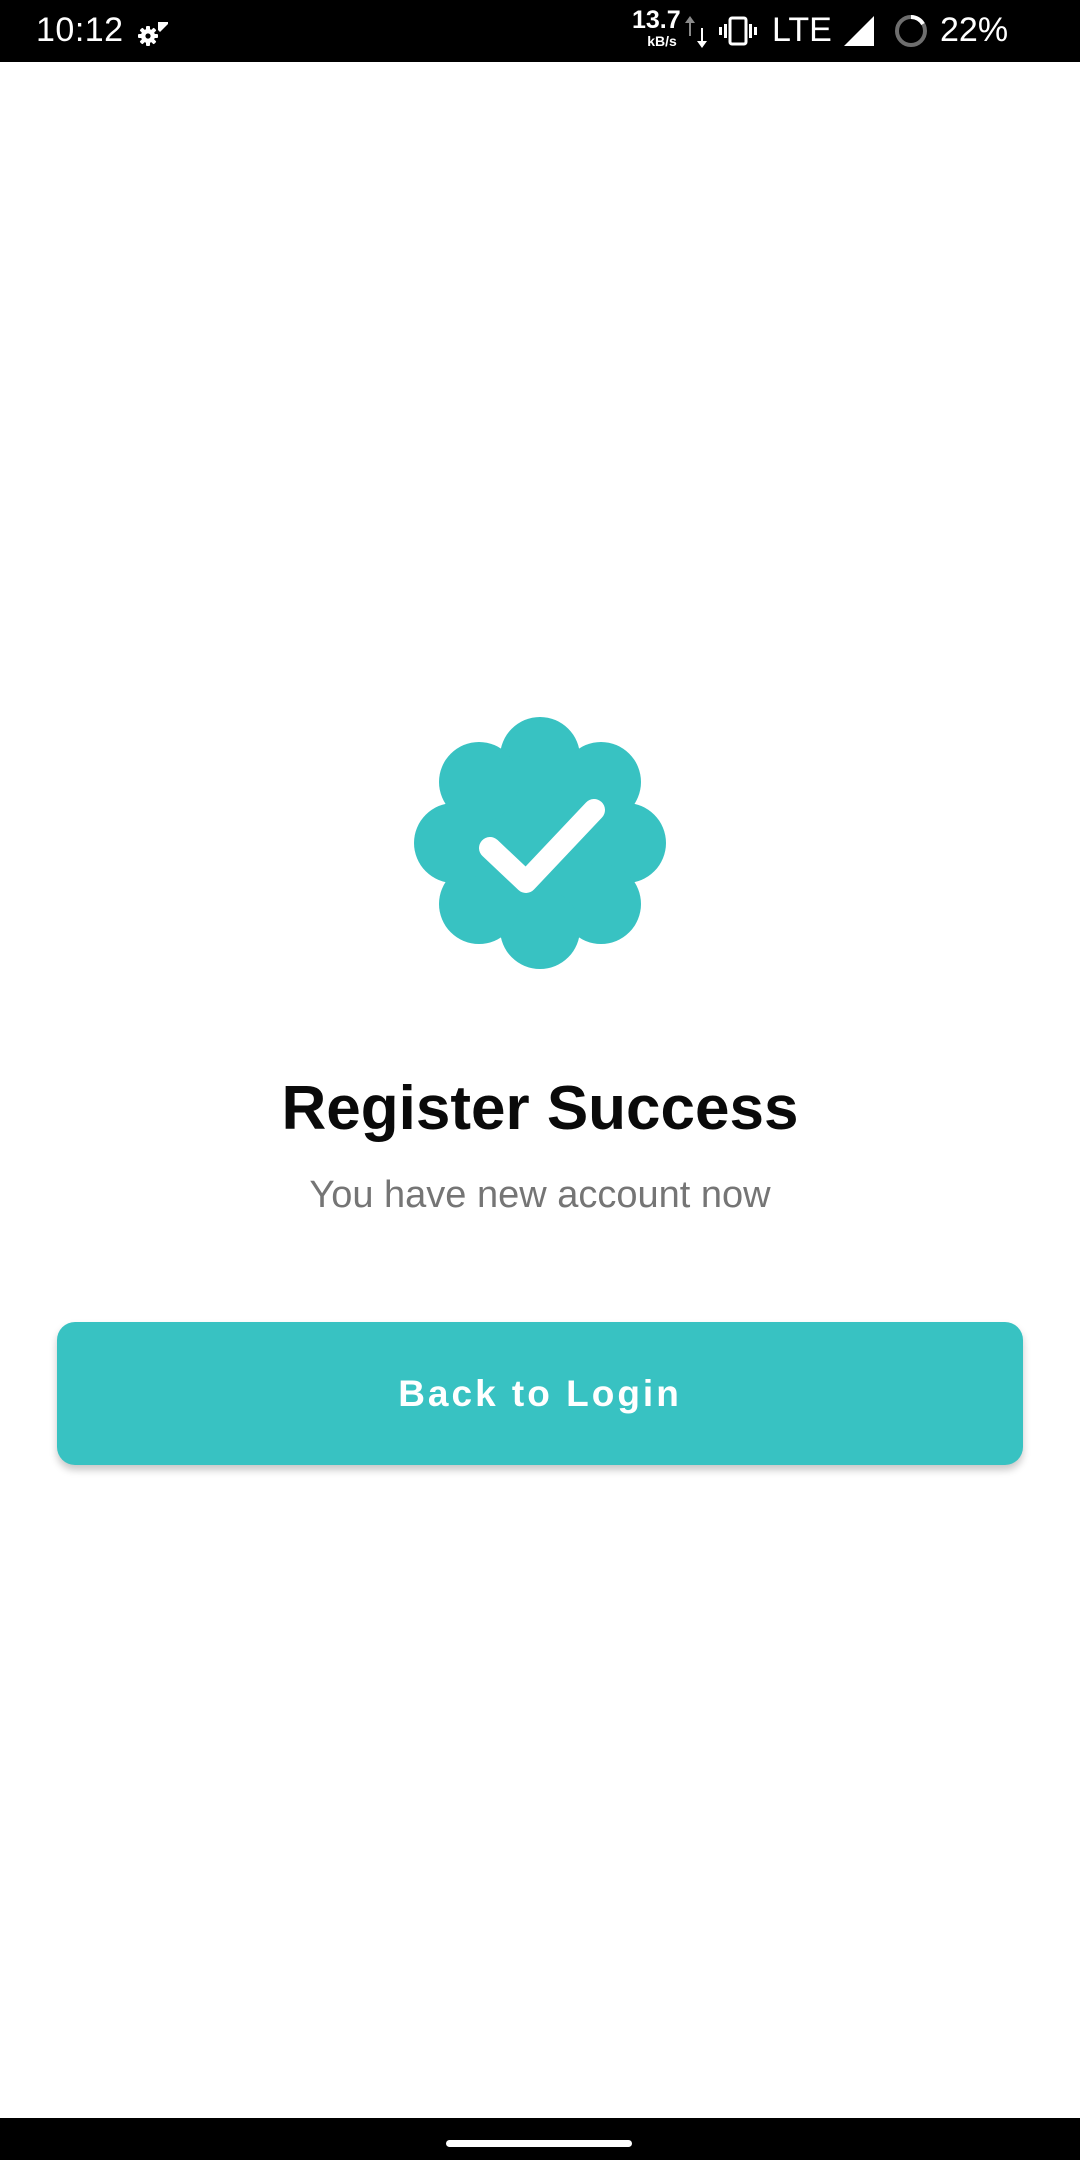 The height and width of the screenshot is (2160, 1080). I want to click on cell-signal-icon, so click(859, 31).